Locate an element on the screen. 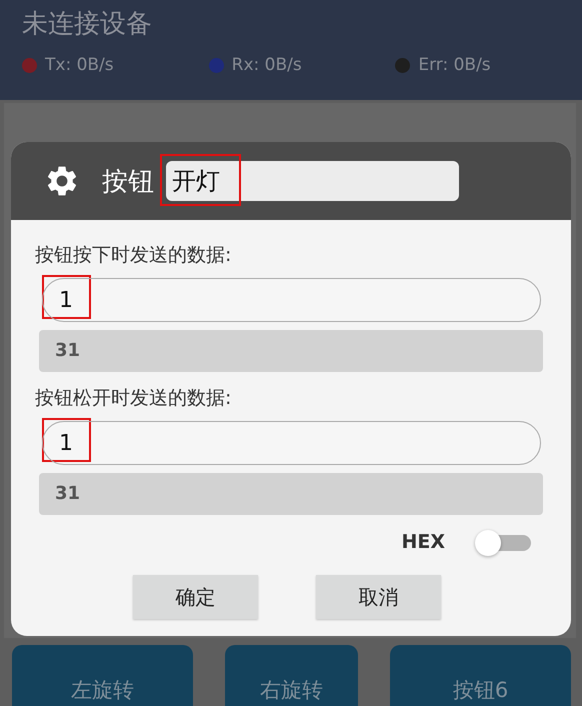 The image size is (582, 706). rate-label: Rx: 0B/s is located at coordinates (267, 65).